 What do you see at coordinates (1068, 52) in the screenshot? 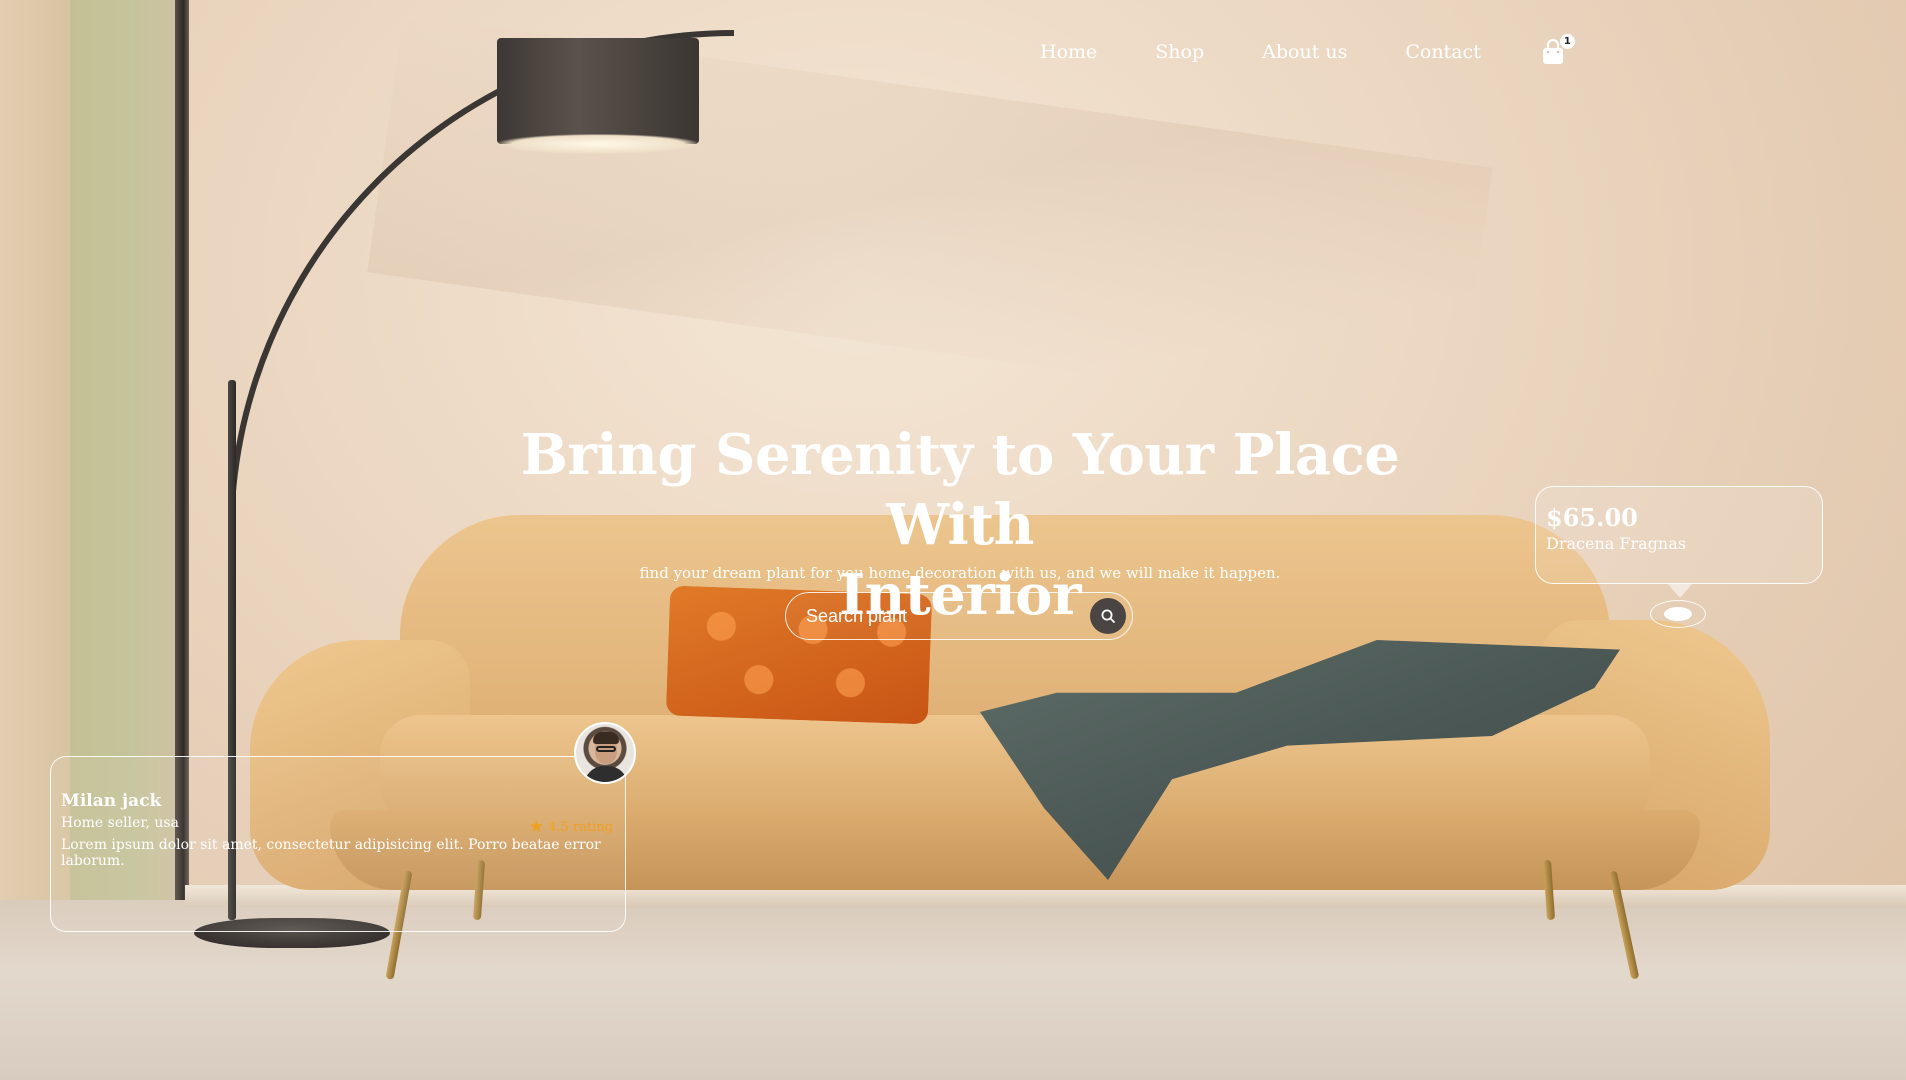
I see `nav-home-link: Home` at bounding box center [1068, 52].